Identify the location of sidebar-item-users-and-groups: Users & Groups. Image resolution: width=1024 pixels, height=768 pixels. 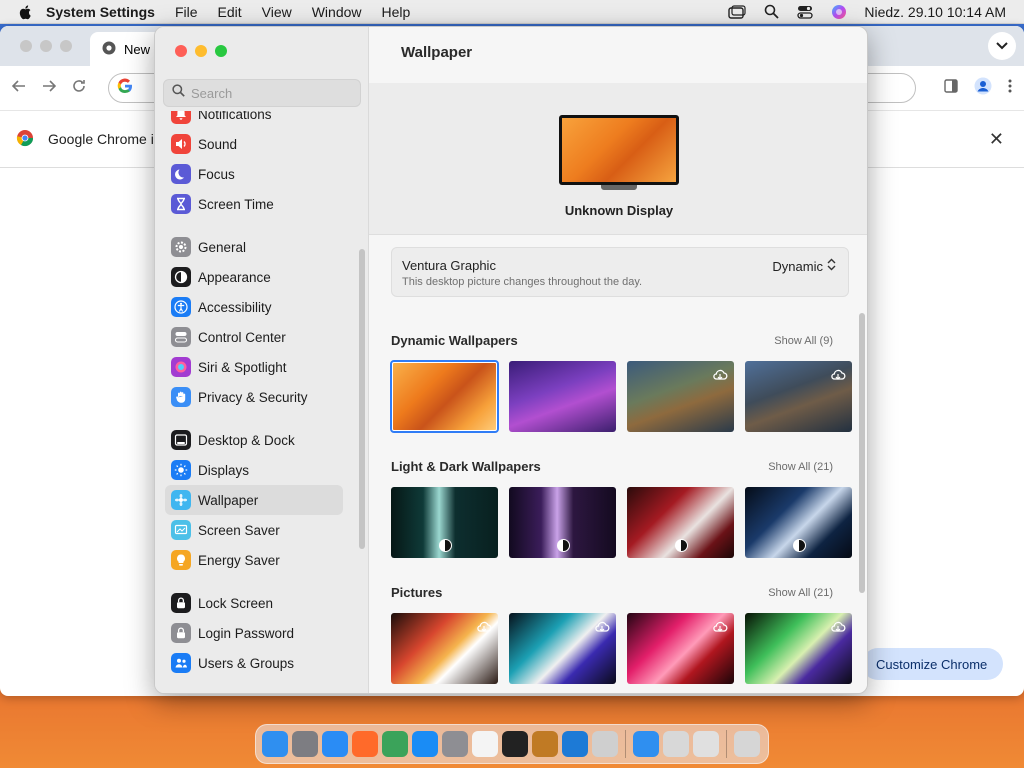
(254, 663).